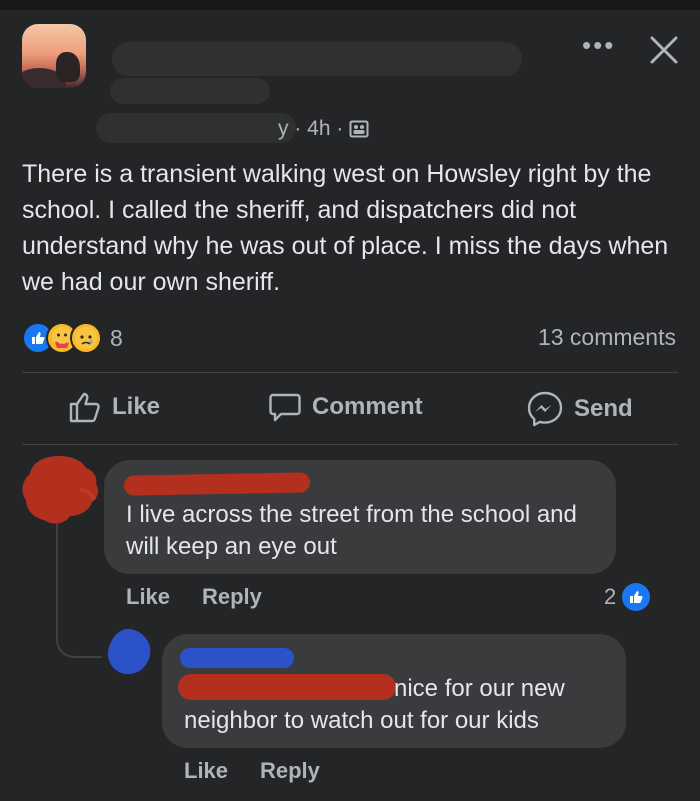  Describe the element at coordinates (317, 59) in the screenshot. I see `redacted-author-name` at that location.